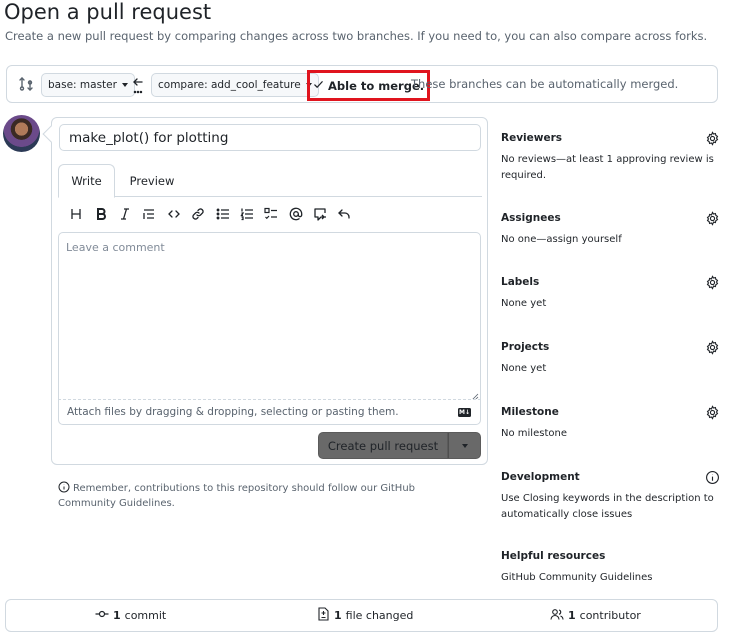  What do you see at coordinates (611, 358) in the screenshot?
I see `projects-section: Projects None yet` at bounding box center [611, 358].